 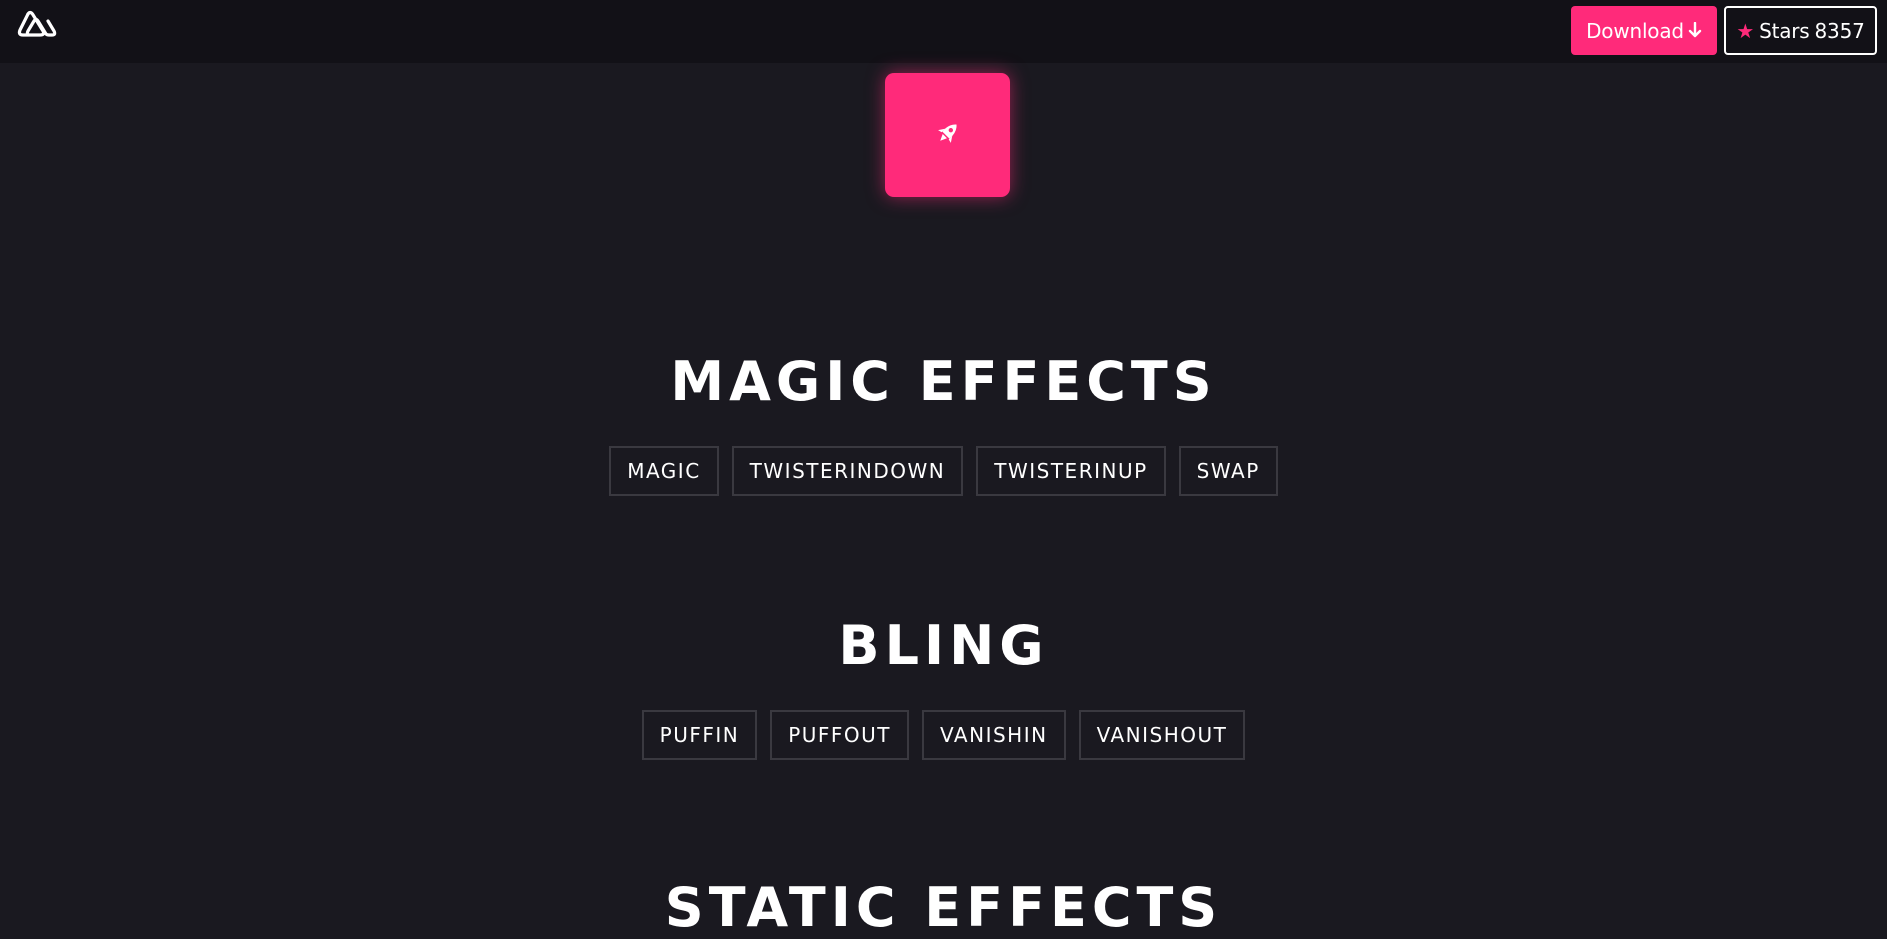 I want to click on download-label: Download, so click(x=1635, y=30).